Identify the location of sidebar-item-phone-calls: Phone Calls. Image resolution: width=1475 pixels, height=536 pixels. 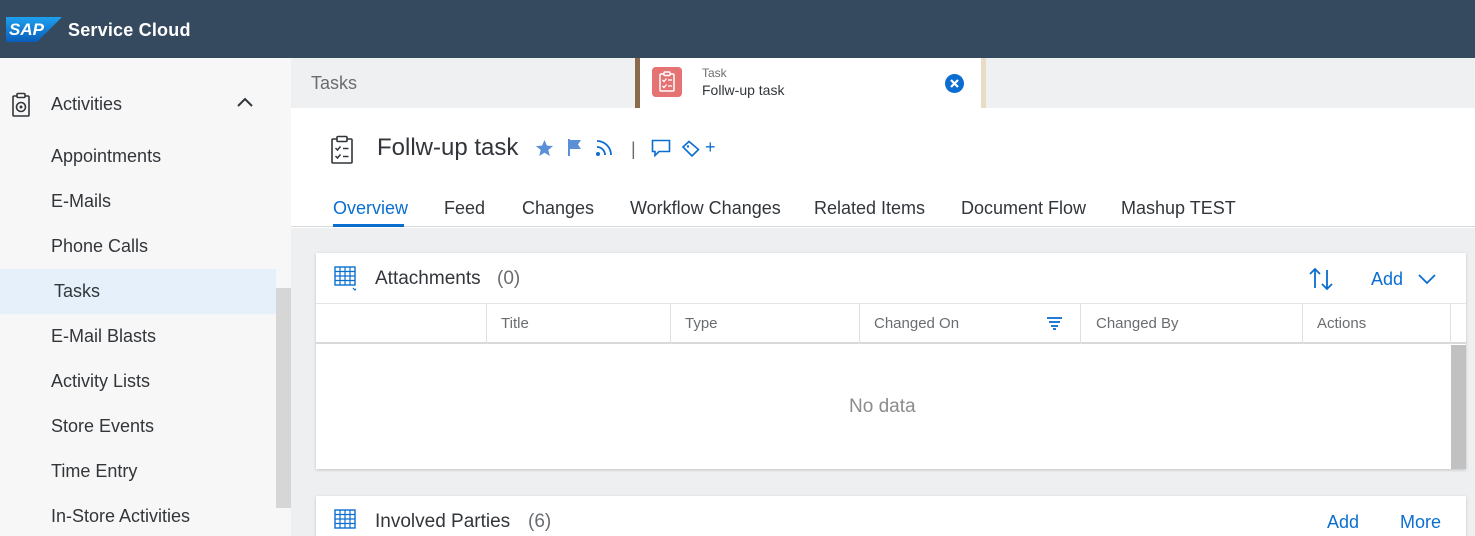
(138, 246).